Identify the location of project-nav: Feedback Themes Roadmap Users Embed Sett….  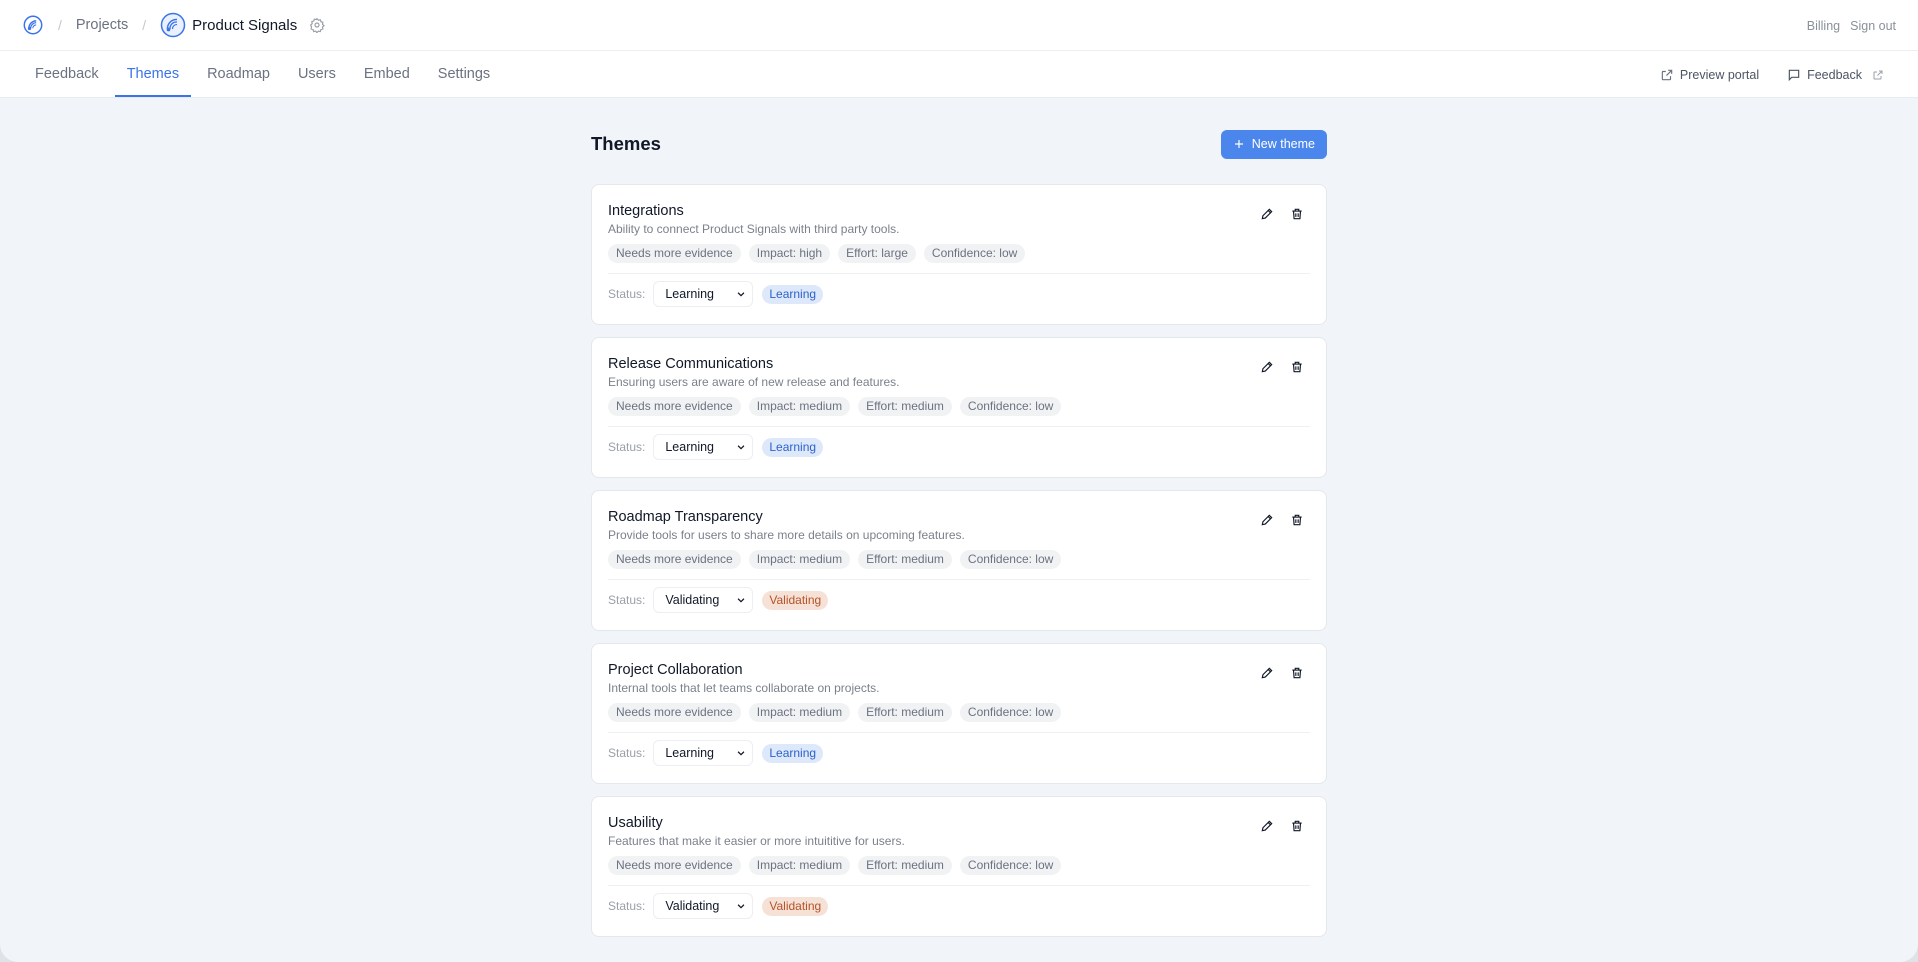
(959, 74).